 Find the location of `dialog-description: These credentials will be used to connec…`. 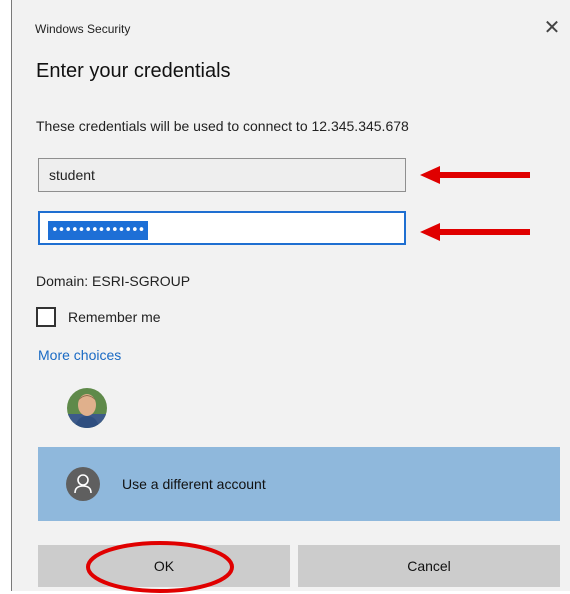

dialog-description: These credentials will be used to connec… is located at coordinates (222, 126).